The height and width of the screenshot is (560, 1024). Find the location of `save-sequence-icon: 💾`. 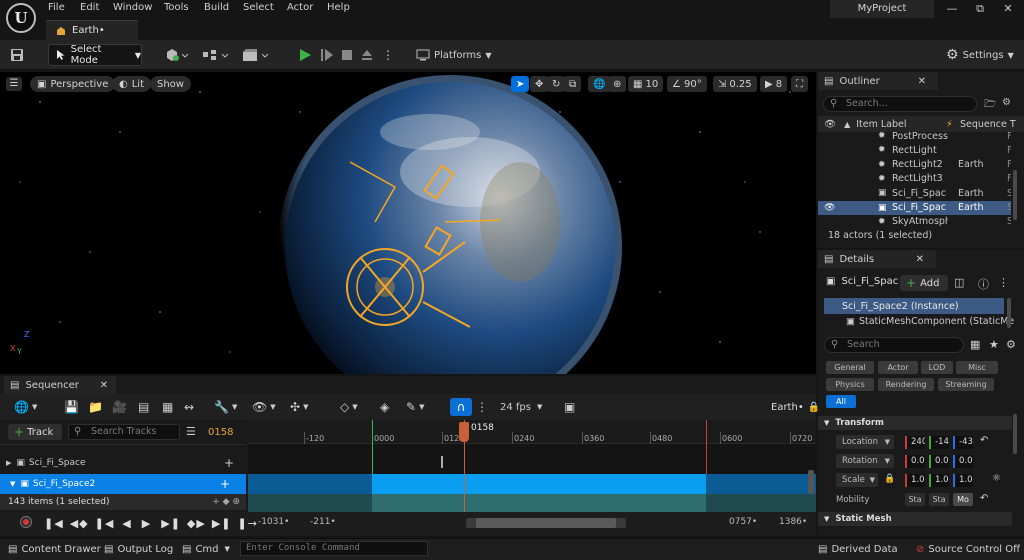

save-sequence-icon: 💾 is located at coordinates (71, 407).